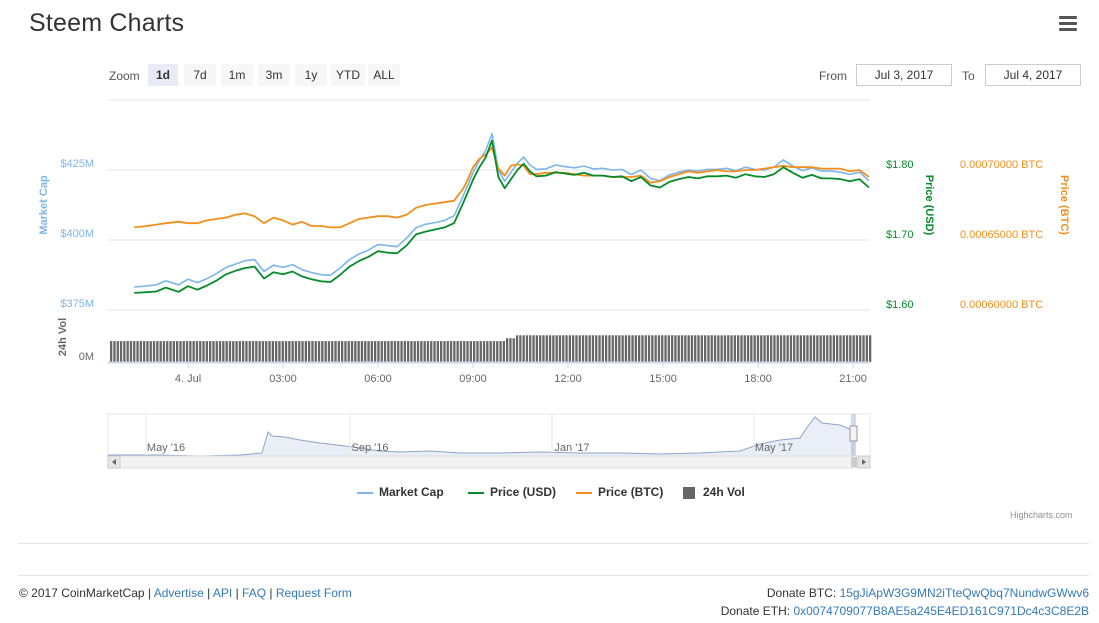 The width and height of the screenshot is (1099, 623). What do you see at coordinates (473, 379) in the screenshot?
I see `x-axis-tick-label: 09:00` at bounding box center [473, 379].